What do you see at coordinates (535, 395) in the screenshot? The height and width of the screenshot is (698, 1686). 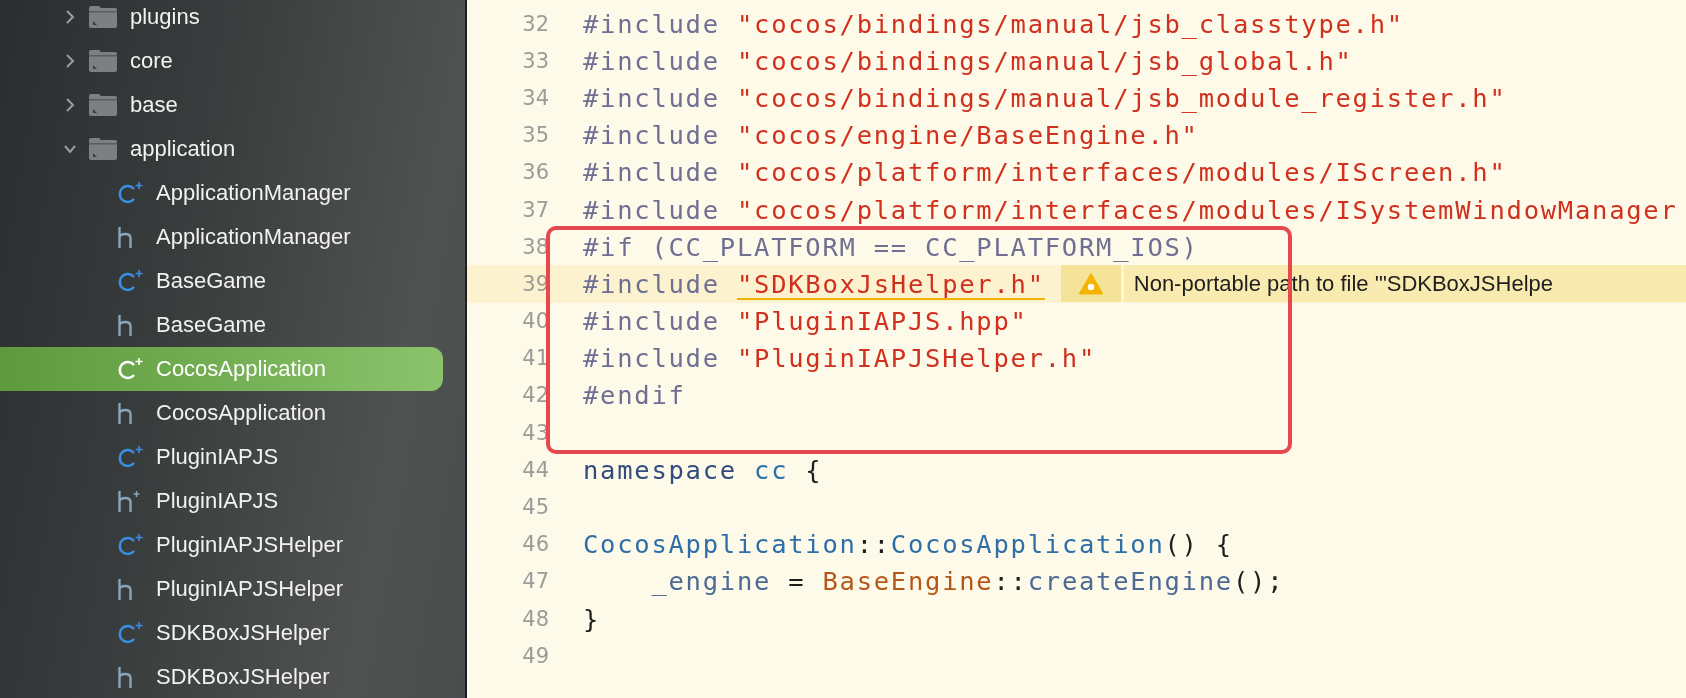 I see `line-number: 42` at bounding box center [535, 395].